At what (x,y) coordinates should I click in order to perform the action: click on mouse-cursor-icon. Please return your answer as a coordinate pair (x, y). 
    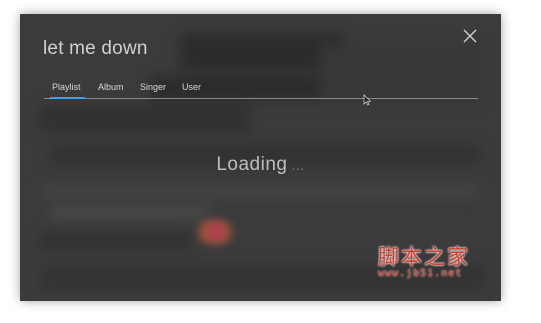
    Looking at the image, I should click on (367, 100).